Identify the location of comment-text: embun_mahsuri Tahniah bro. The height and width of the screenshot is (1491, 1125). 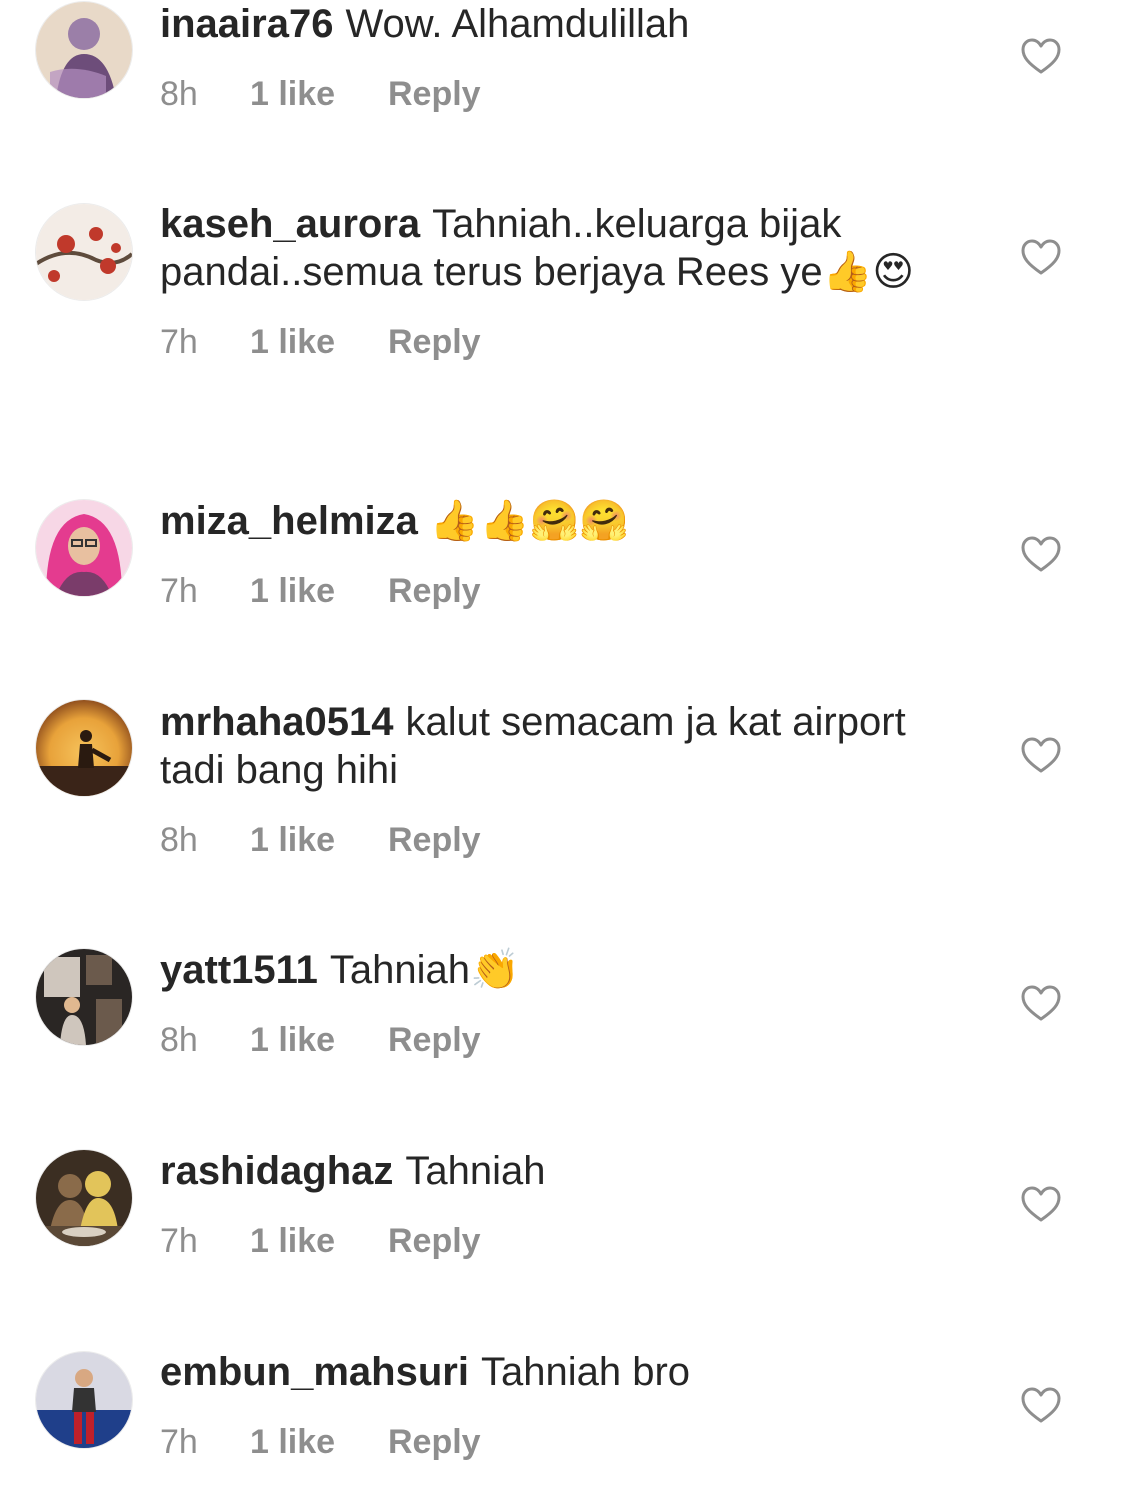
(555, 1372).